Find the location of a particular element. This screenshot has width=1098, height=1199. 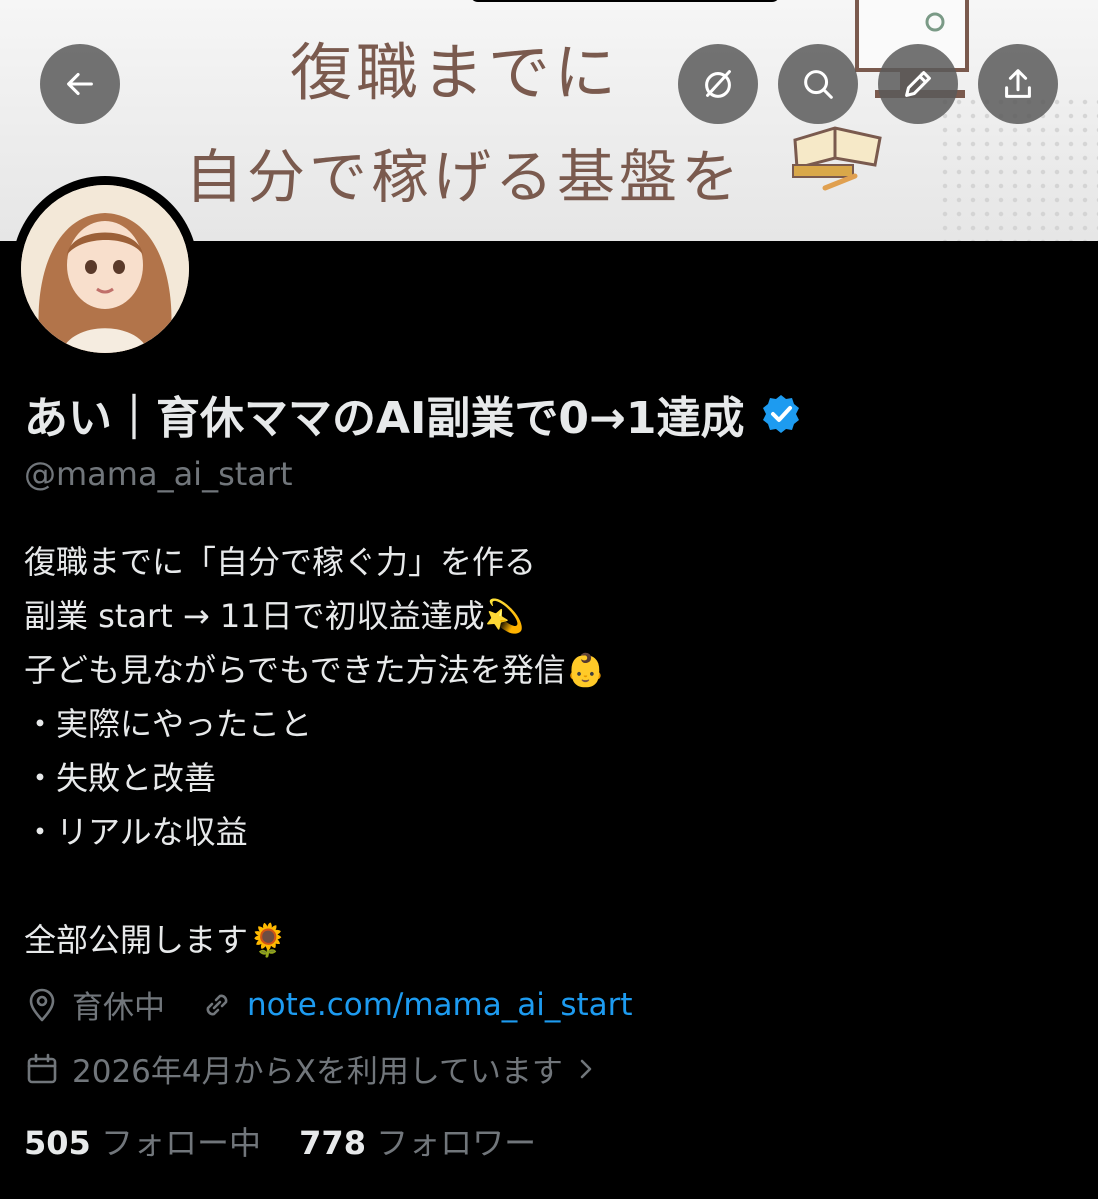

bio-line: ・リアルな収益 is located at coordinates (136, 832).